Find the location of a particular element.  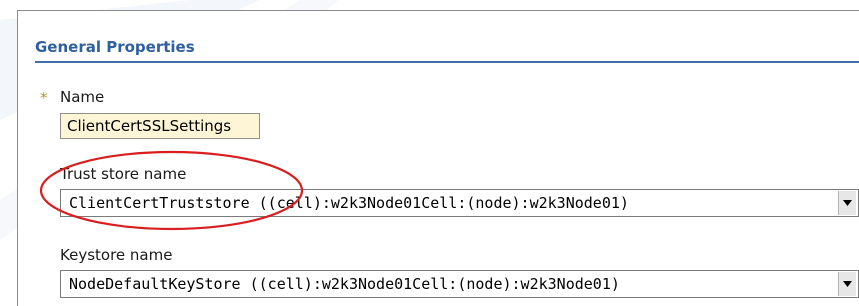

asterisk-icon: * is located at coordinates (44, 98).